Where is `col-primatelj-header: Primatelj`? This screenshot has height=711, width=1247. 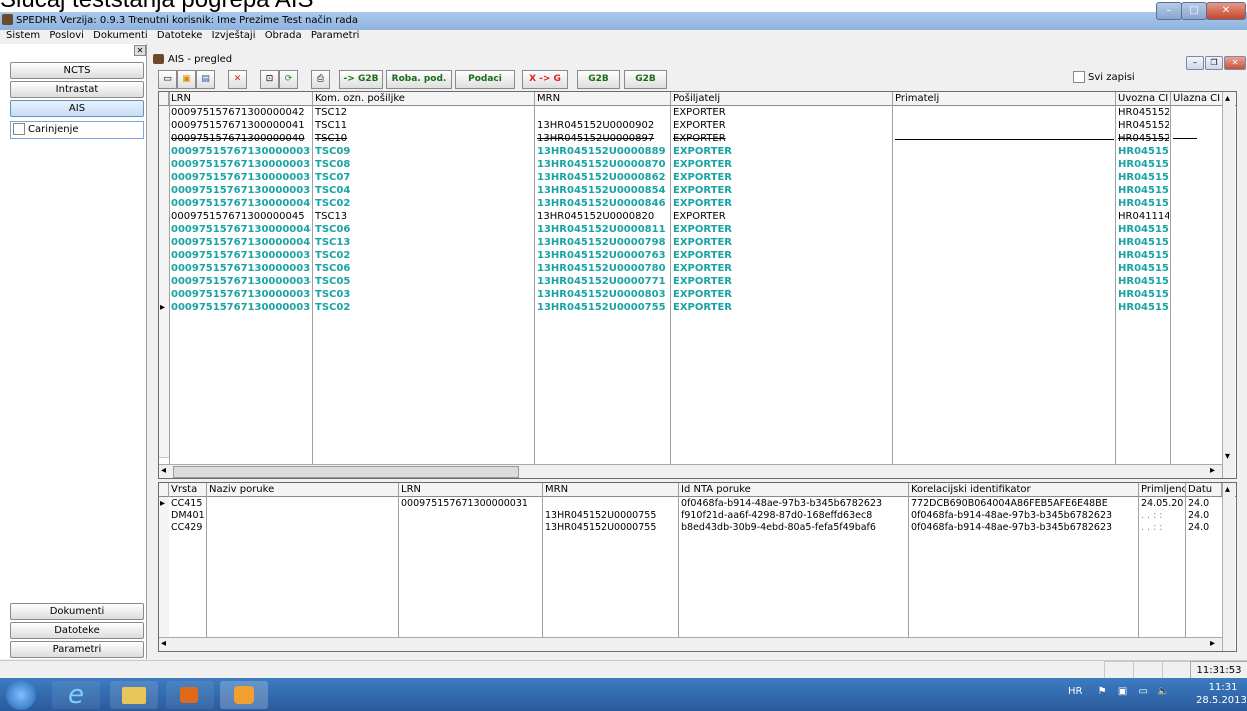 col-primatelj-header: Primatelj is located at coordinates (1004, 98).